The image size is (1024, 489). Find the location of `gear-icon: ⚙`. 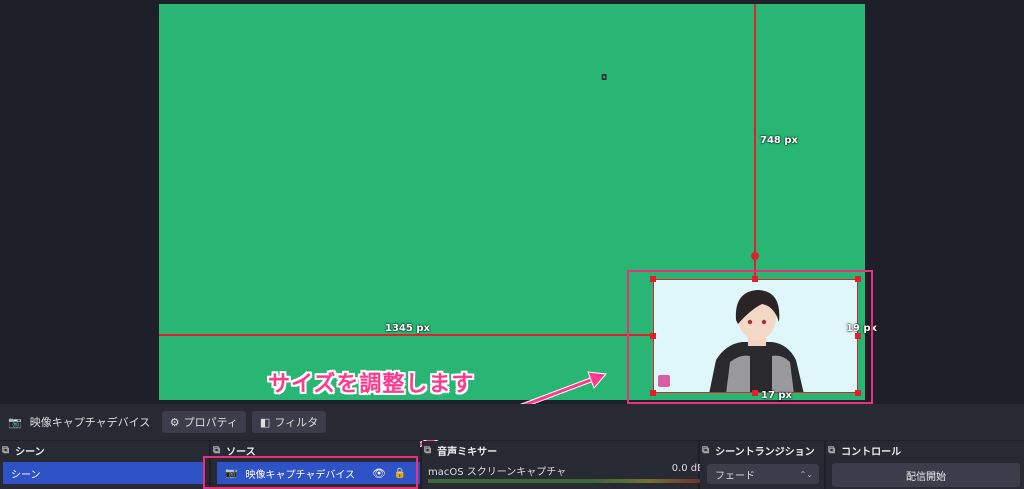

gear-icon: ⚙ is located at coordinates (174, 422).